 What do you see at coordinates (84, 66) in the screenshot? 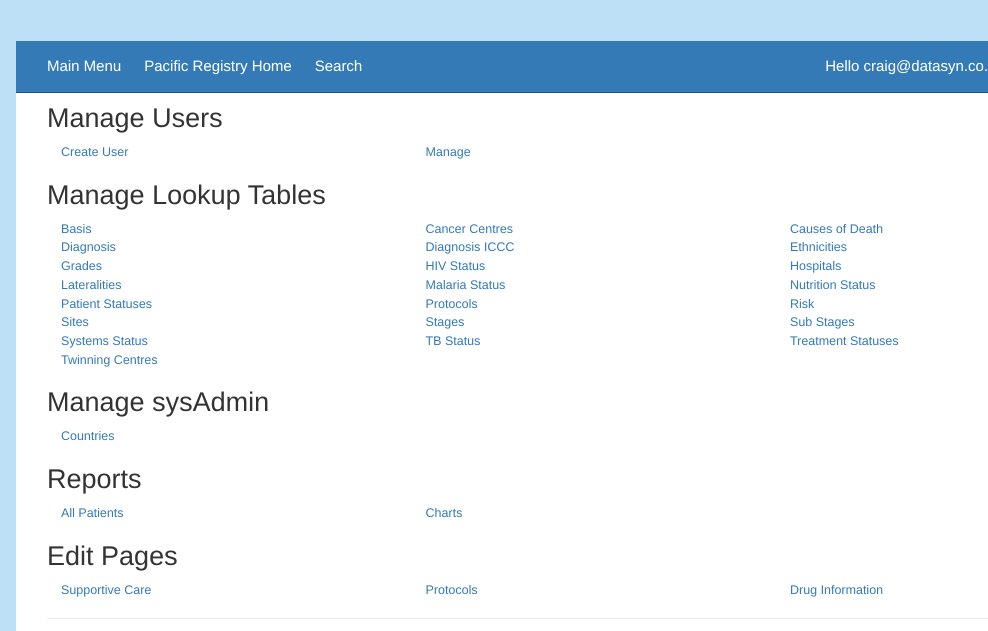
I see `nav-link: Main Menu` at bounding box center [84, 66].